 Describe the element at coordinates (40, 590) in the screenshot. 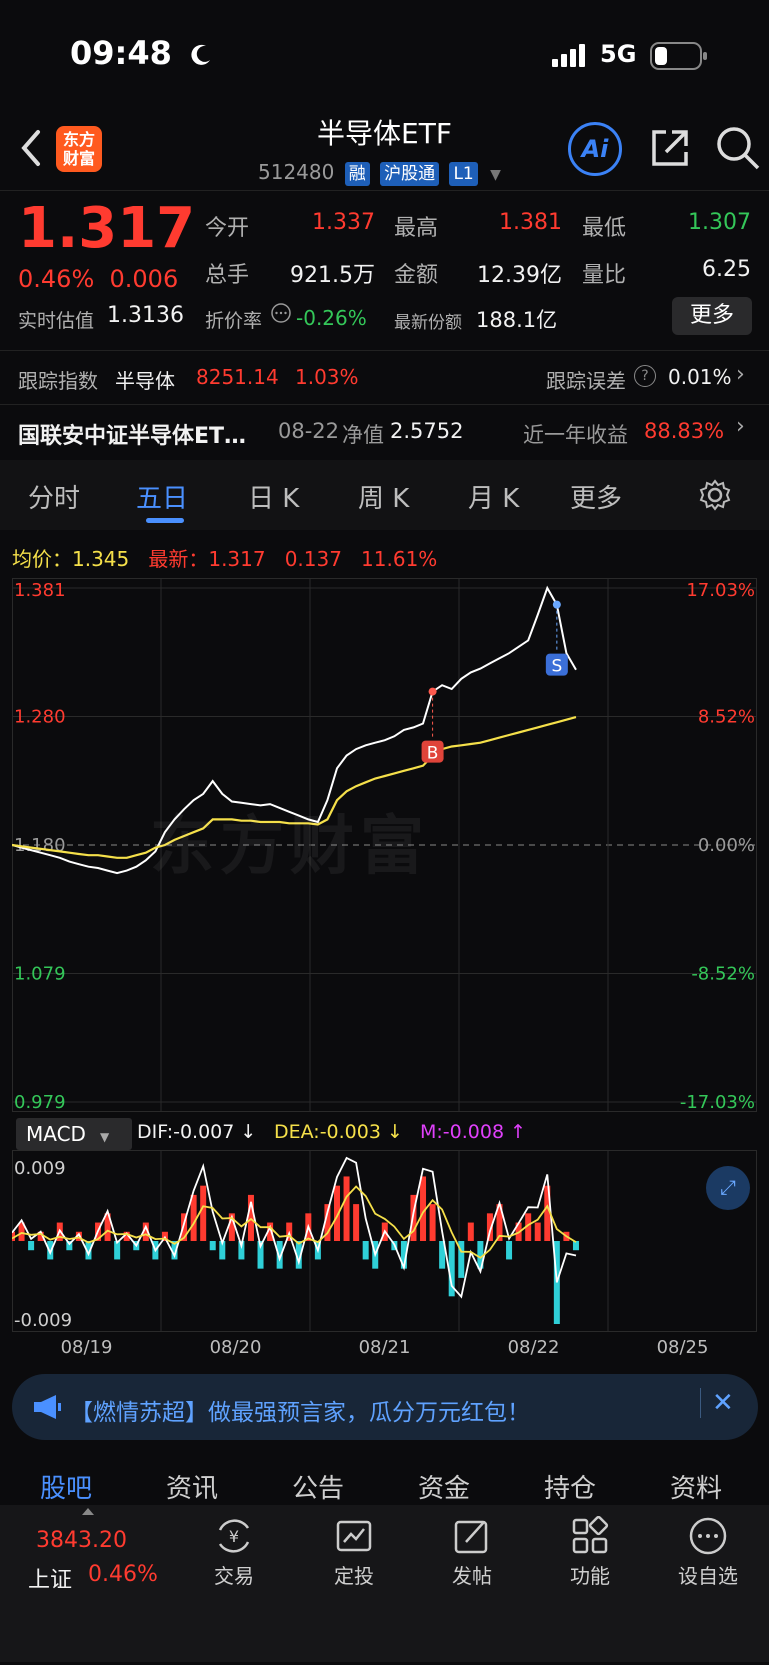

I see `y-tick-left: 1.381` at that location.